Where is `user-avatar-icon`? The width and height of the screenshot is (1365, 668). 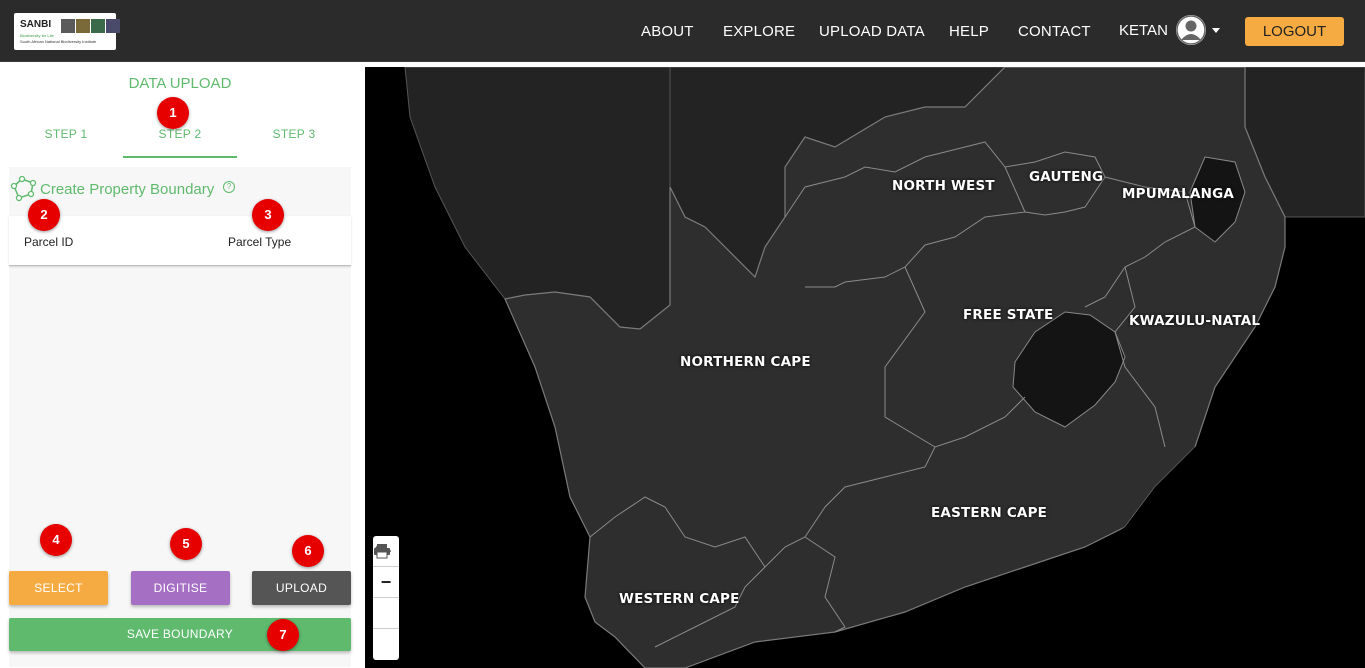
user-avatar-icon is located at coordinates (1191, 30).